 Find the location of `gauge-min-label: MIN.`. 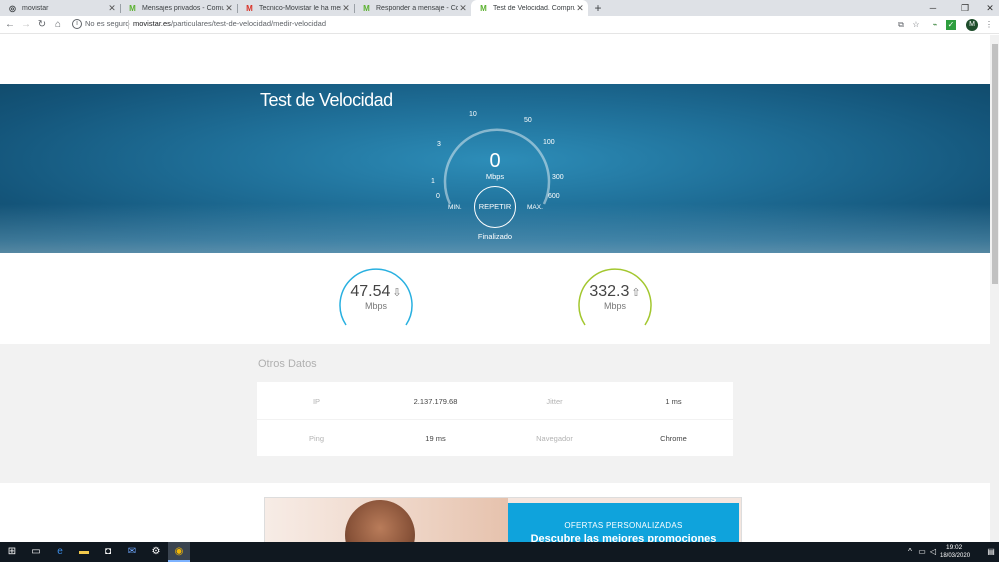

gauge-min-label: MIN. is located at coordinates (455, 207).